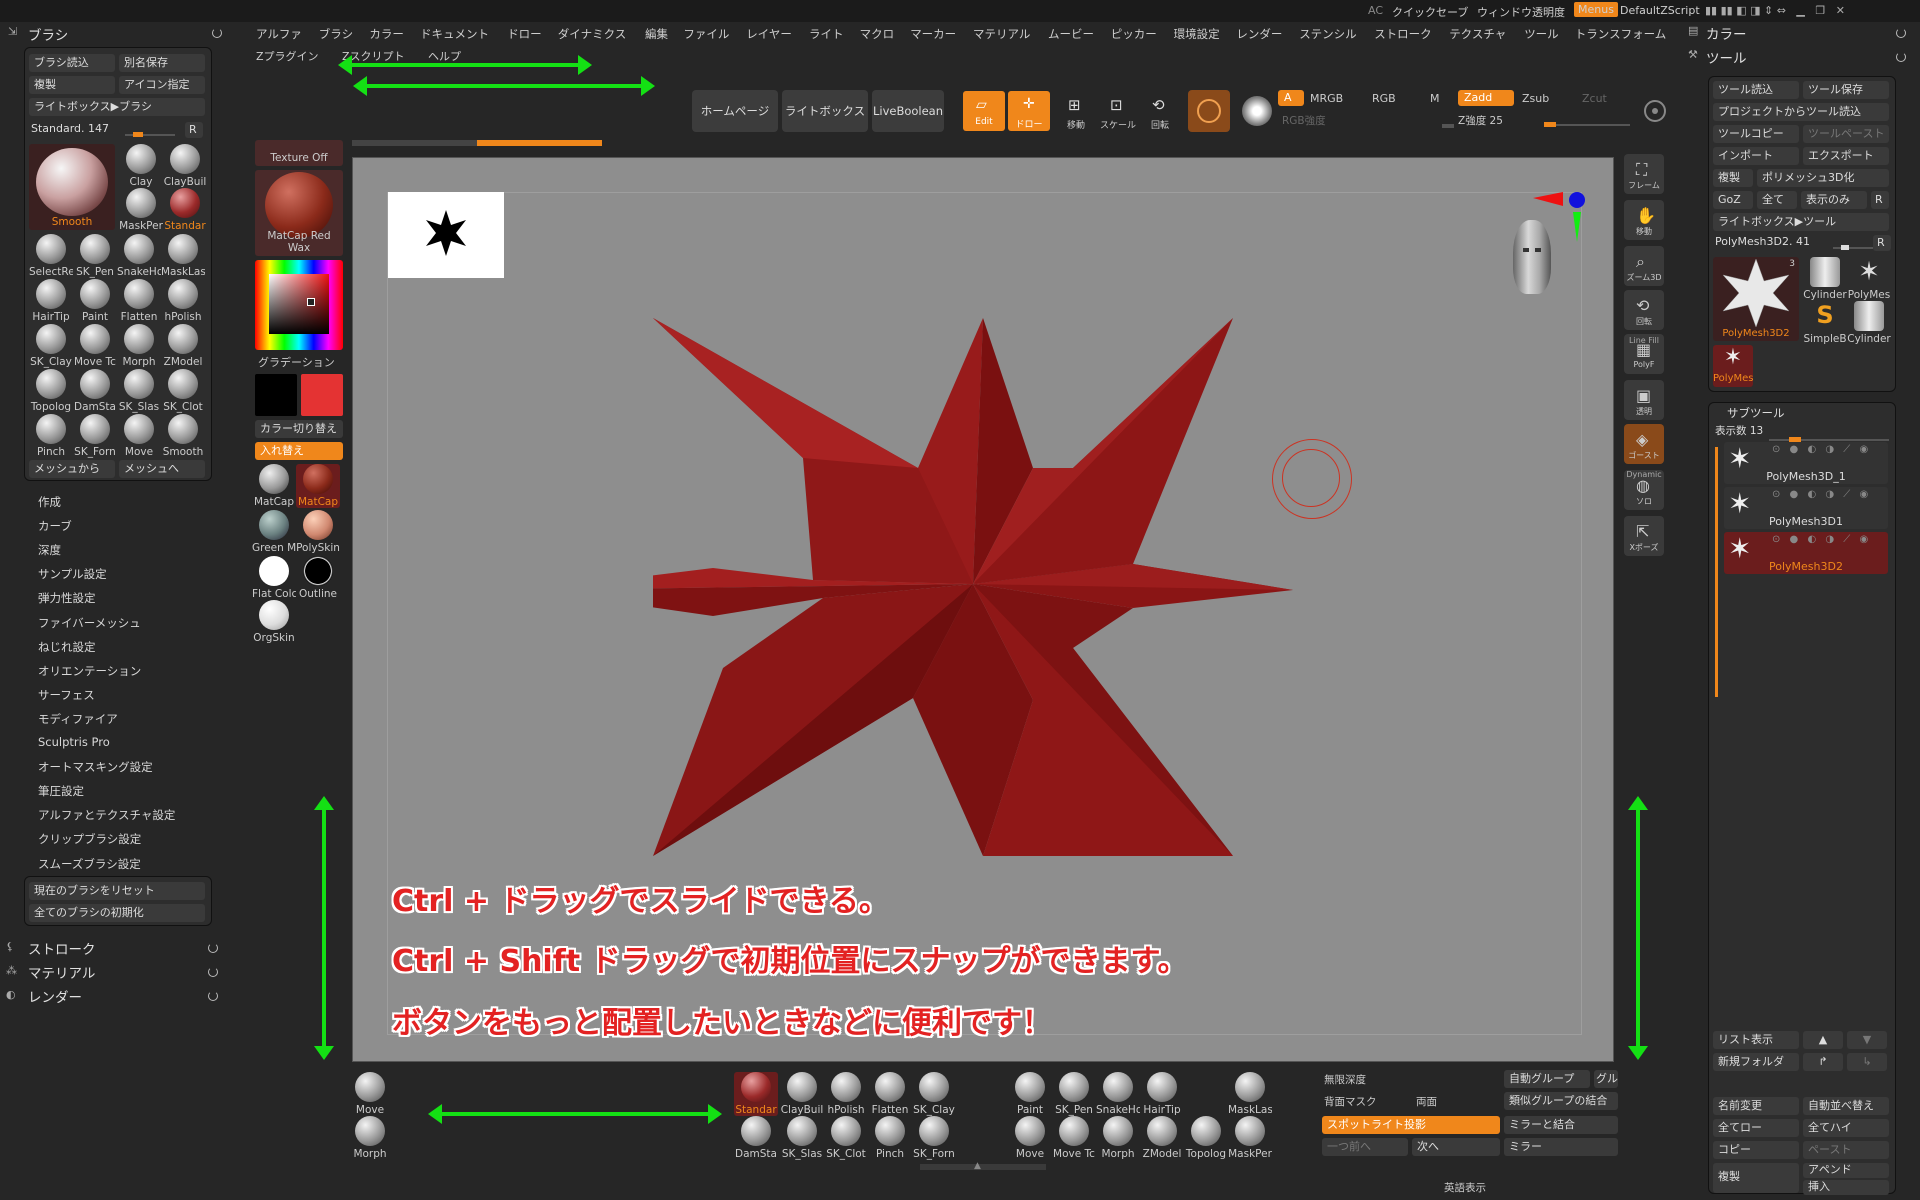 The width and height of the screenshot is (1920, 1200). What do you see at coordinates (183, 346) in the screenshot?
I see `brush-thumb: ZModel` at bounding box center [183, 346].